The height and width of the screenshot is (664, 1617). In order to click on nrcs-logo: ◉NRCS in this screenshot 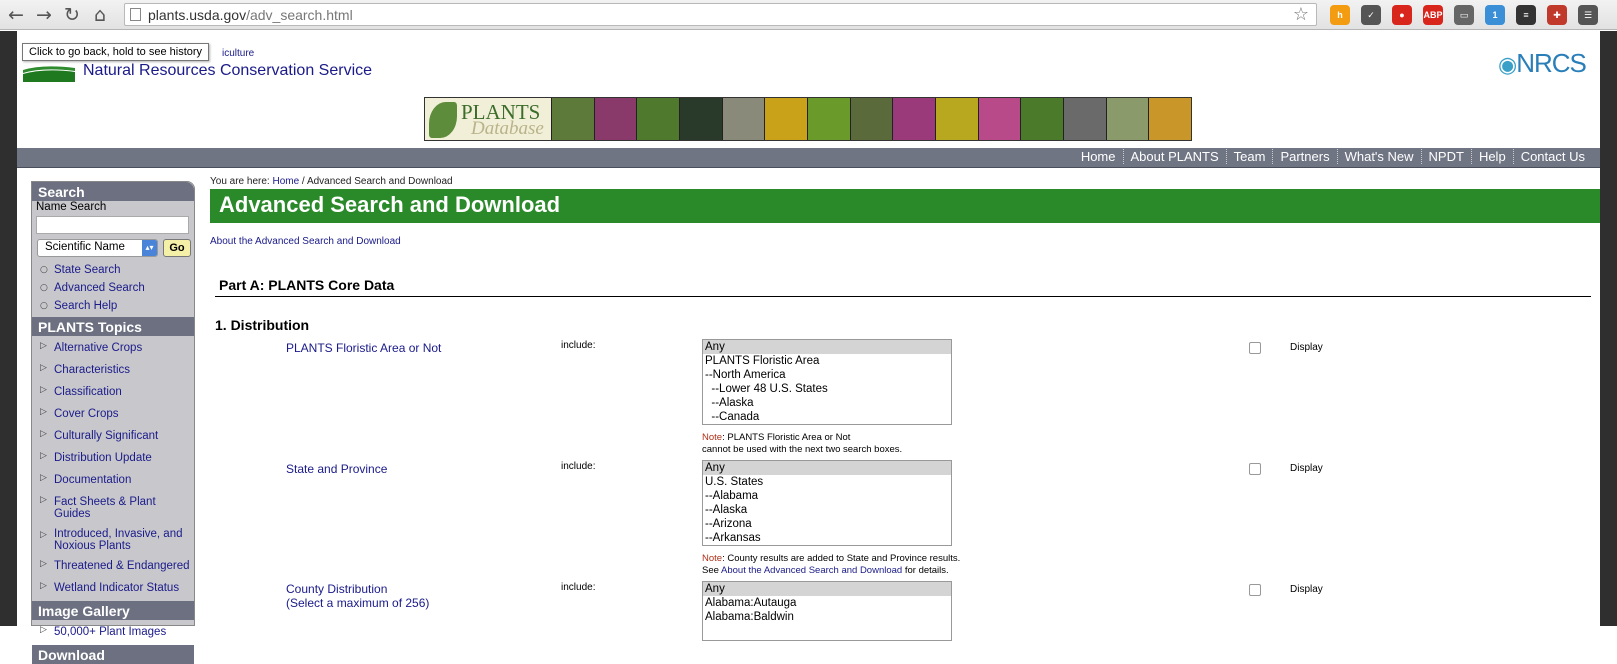, I will do `click(1542, 63)`.